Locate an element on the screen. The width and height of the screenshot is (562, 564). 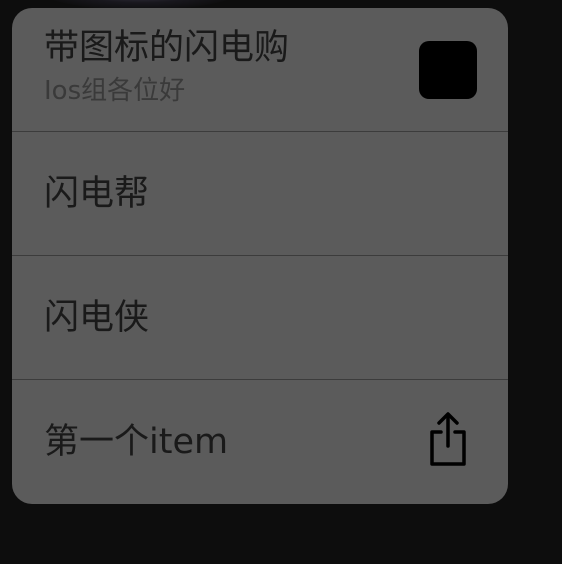
menu-item-title: 带图标的闪电购 is located at coordinates (167, 48).